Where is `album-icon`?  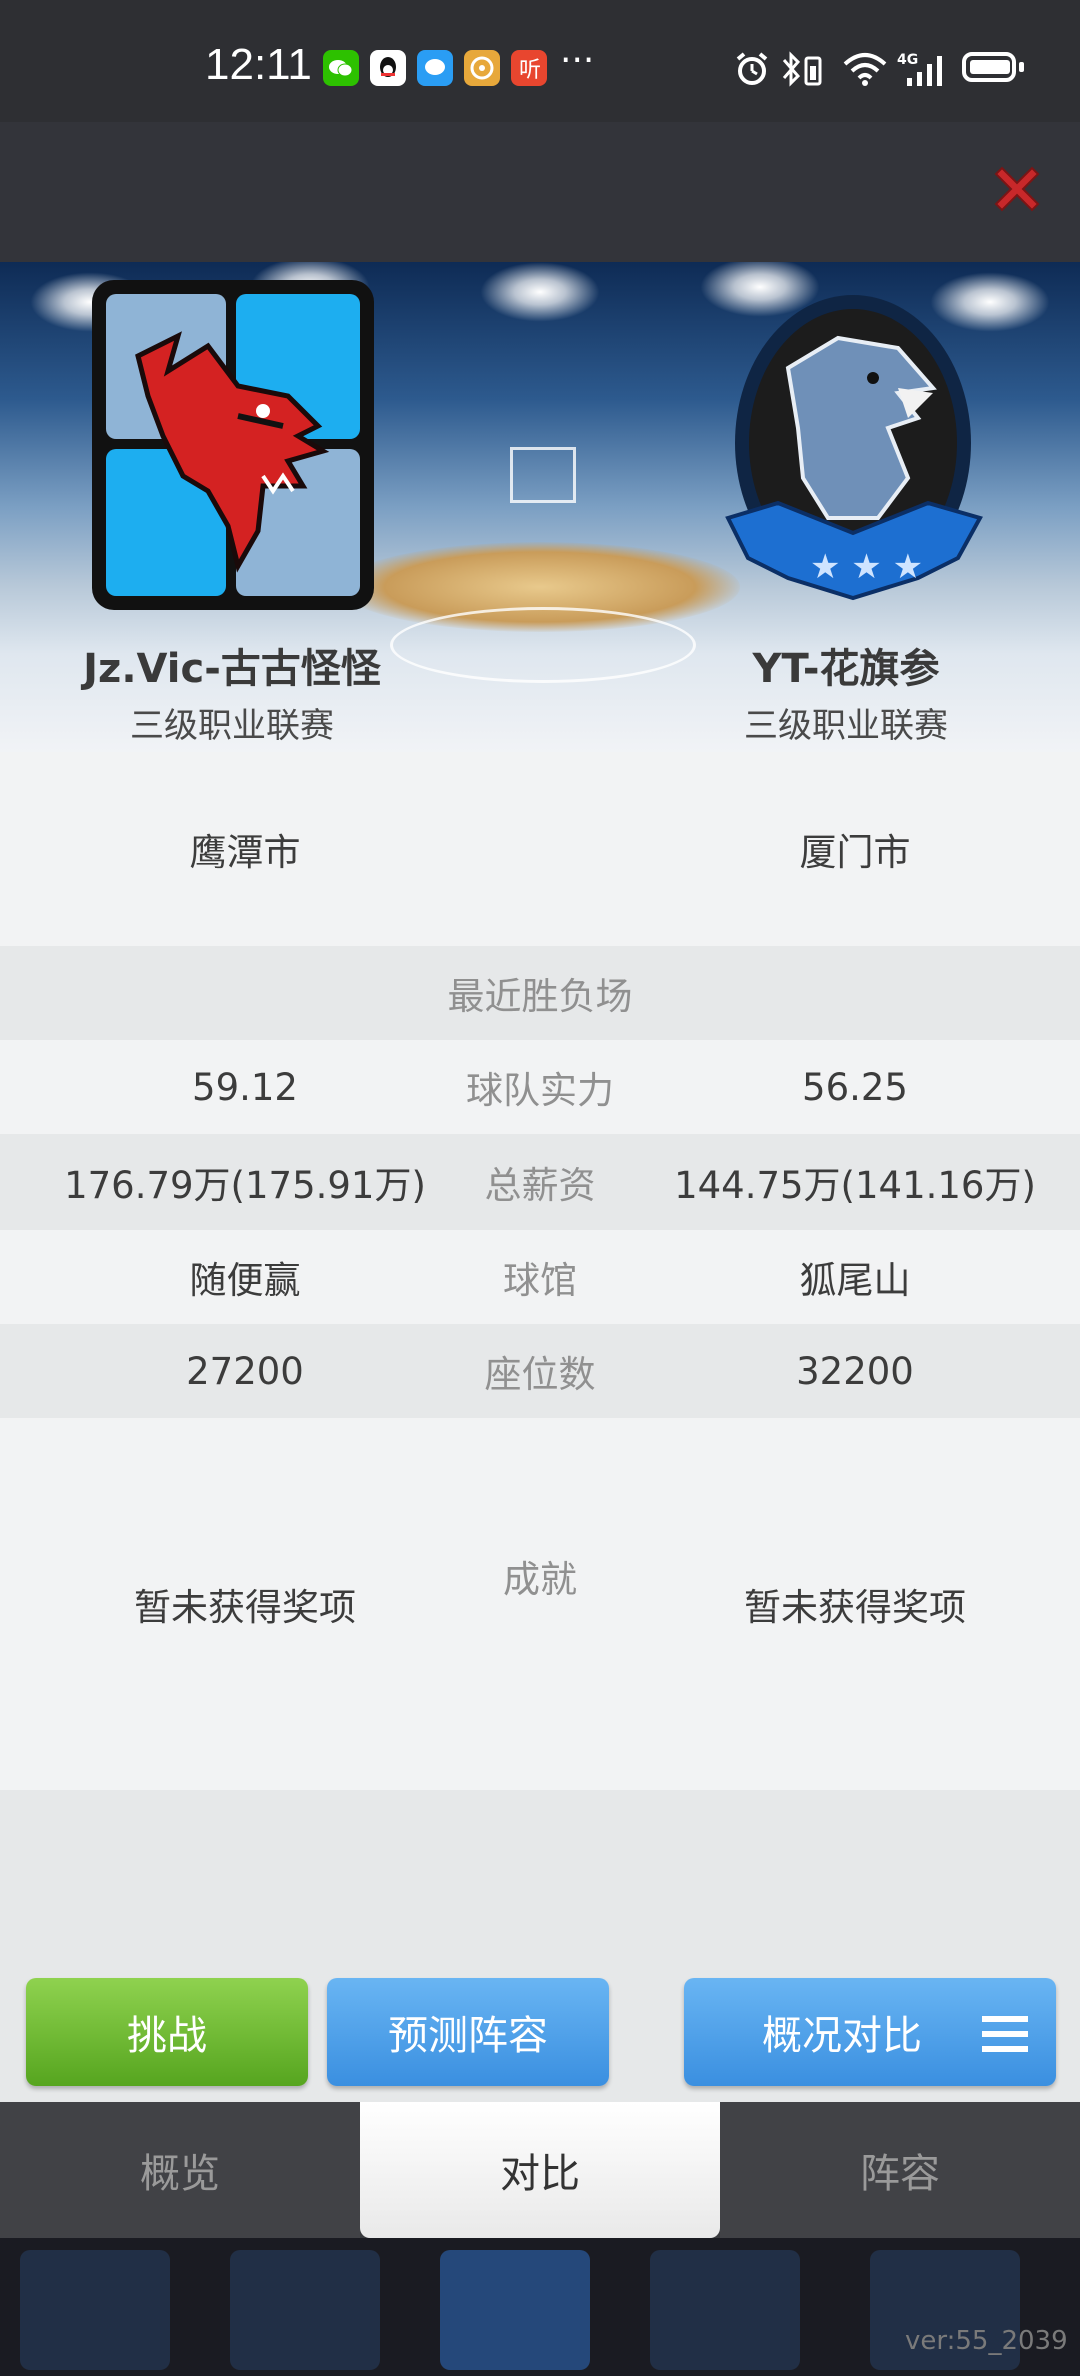 album-icon is located at coordinates (482, 68).